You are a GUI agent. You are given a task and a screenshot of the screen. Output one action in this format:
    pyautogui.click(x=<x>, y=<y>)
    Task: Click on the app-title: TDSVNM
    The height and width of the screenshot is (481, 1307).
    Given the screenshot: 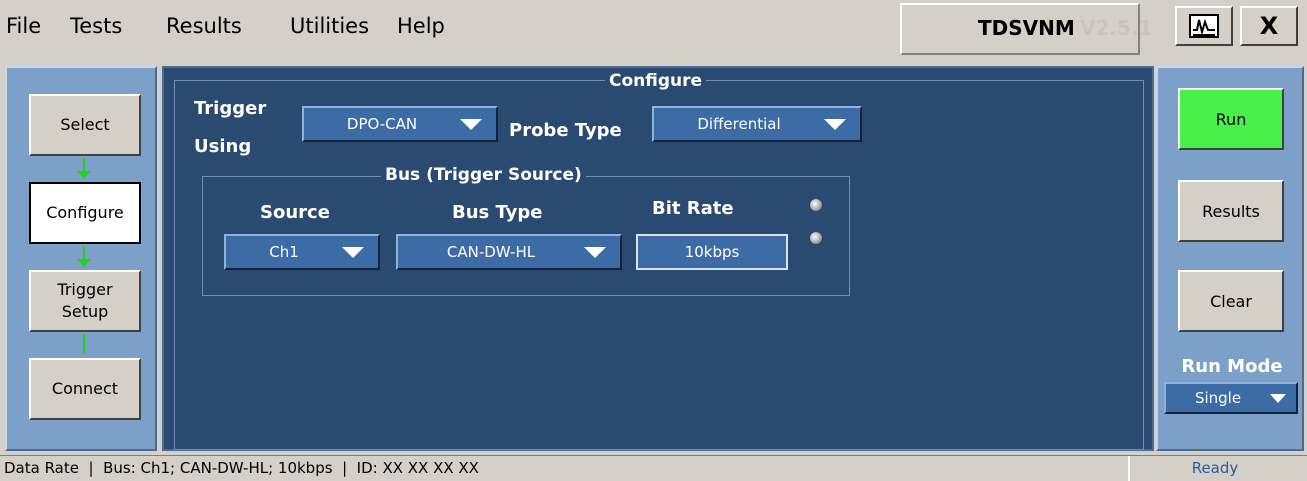 What is the action you would take?
    pyautogui.click(x=1026, y=28)
    